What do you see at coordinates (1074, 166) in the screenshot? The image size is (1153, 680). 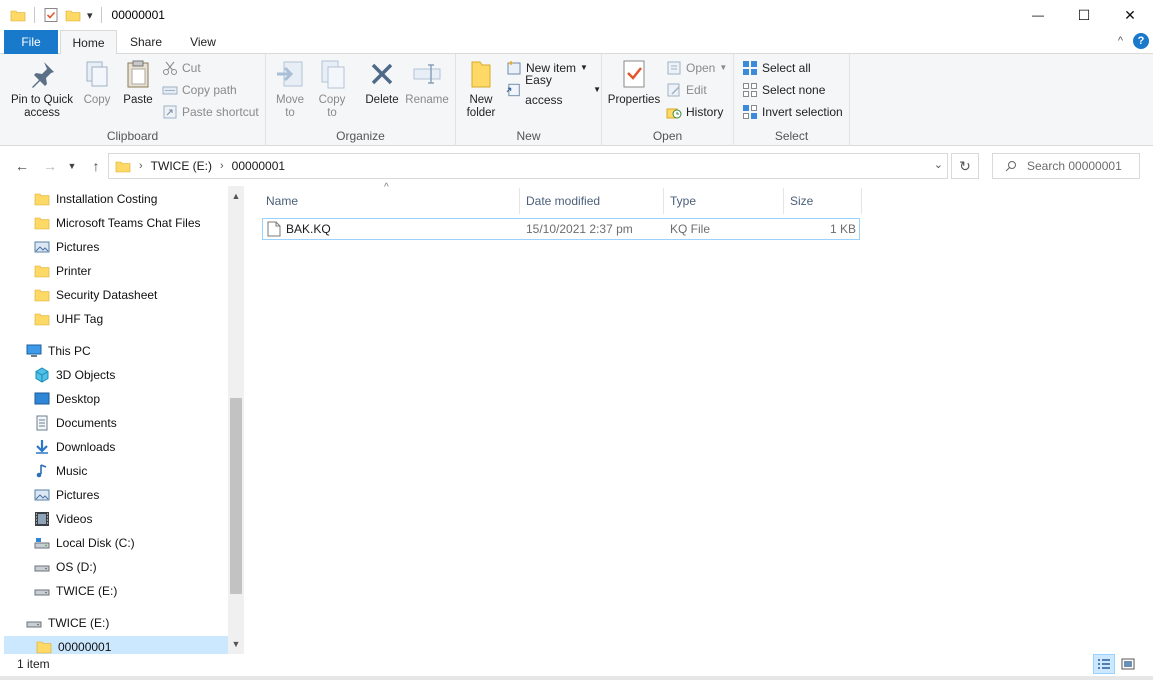 I see `search-placeholder: Search 00000001` at bounding box center [1074, 166].